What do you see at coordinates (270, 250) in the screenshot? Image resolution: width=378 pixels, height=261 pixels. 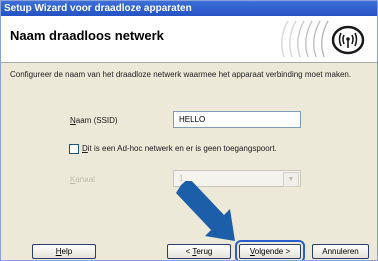 I see `next-button: Volgende >` at bounding box center [270, 250].